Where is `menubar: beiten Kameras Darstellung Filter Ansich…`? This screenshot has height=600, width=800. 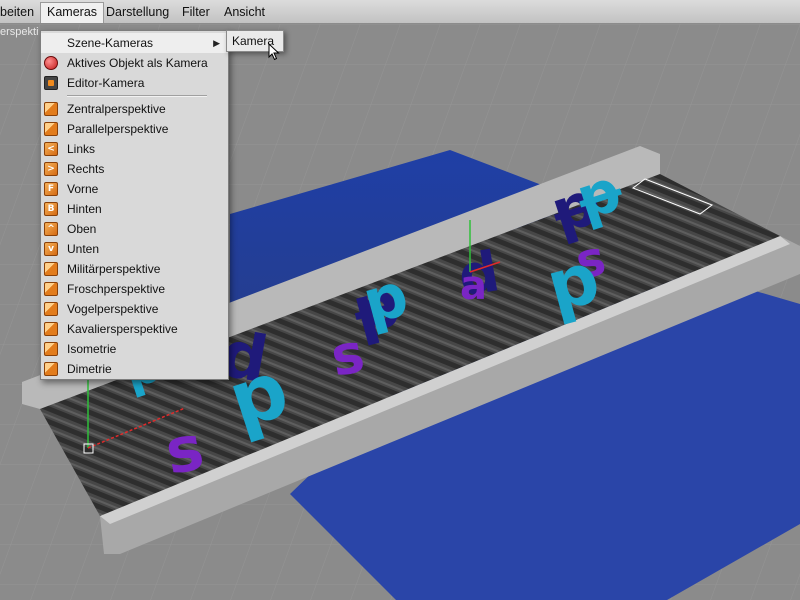 menubar: beiten Kameras Darstellung Filter Ansich… is located at coordinates (400, 12).